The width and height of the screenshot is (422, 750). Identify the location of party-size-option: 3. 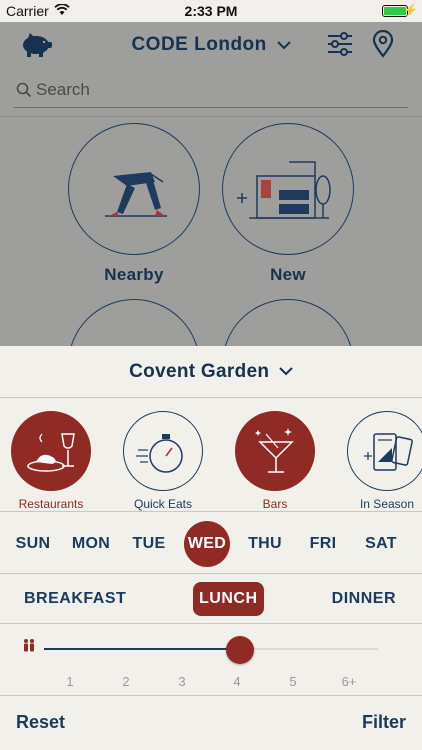
(182, 681).